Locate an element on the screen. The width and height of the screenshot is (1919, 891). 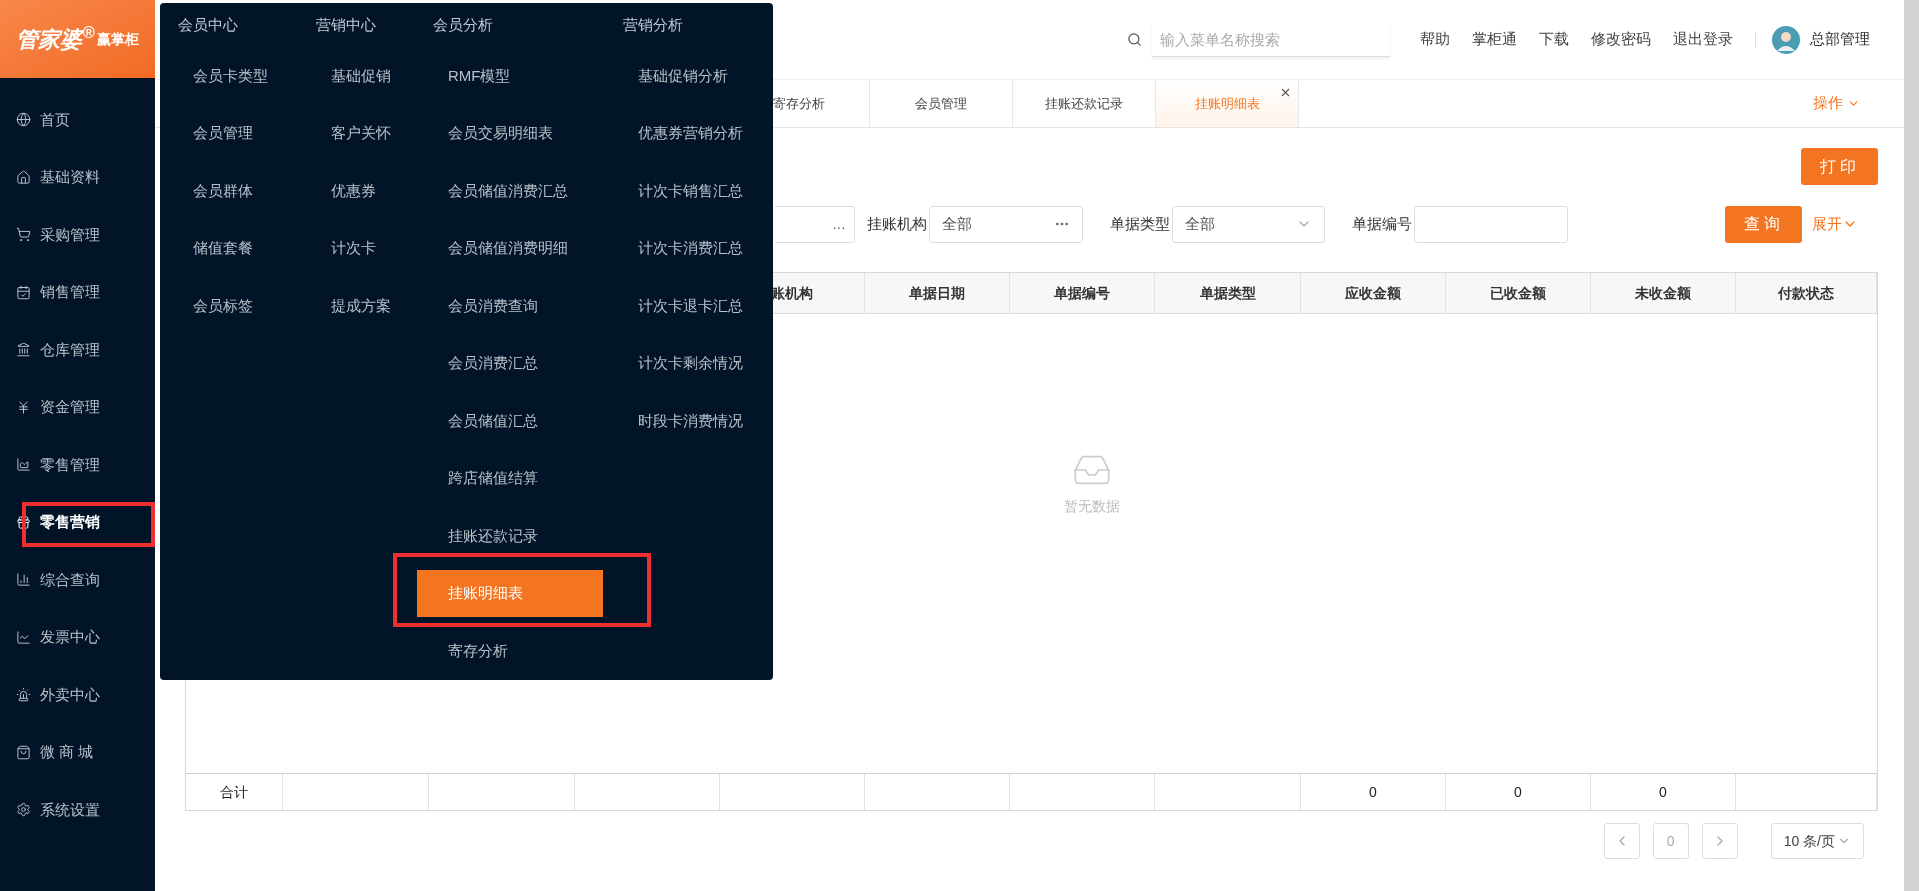
sidebar-item: 采购管理 is located at coordinates (77, 235).